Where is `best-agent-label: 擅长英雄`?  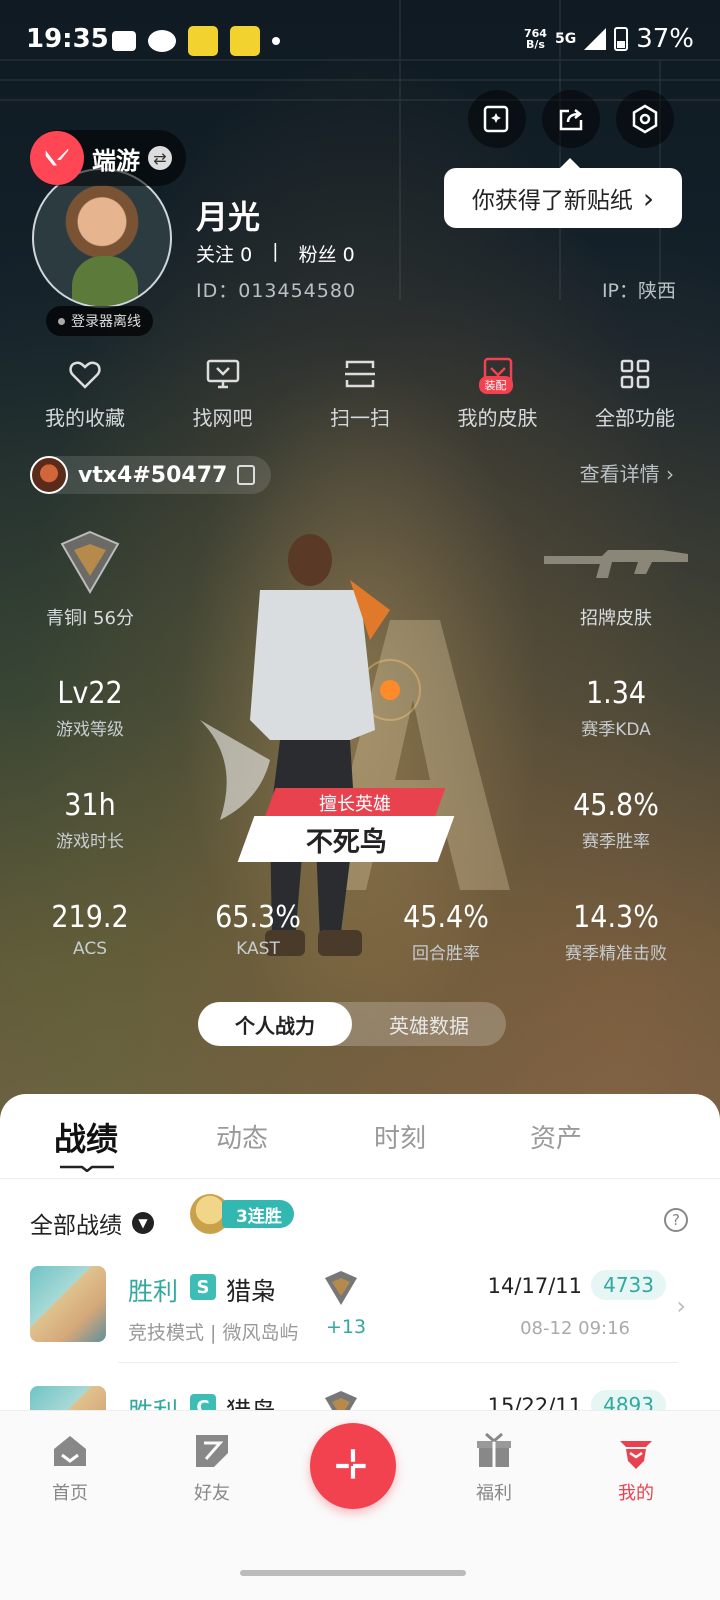 best-agent-label: 擅长英雄 is located at coordinates (355, 804).